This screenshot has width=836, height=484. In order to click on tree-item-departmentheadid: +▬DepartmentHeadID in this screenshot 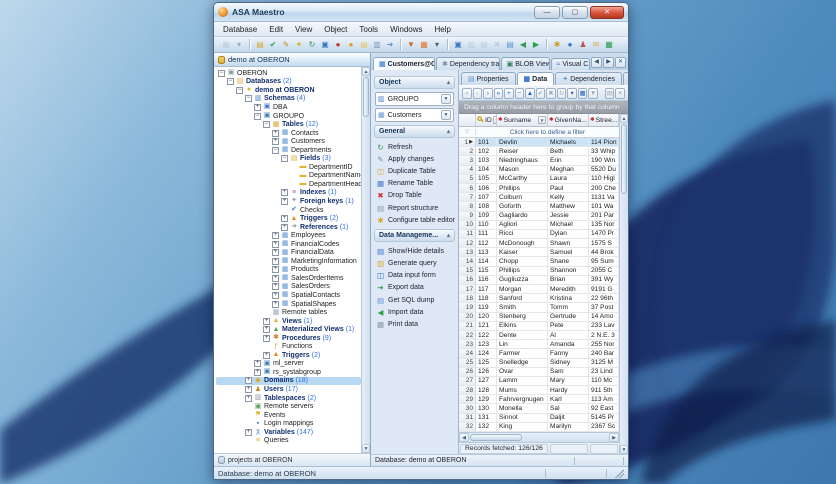, I will do `click(289, 184)`.